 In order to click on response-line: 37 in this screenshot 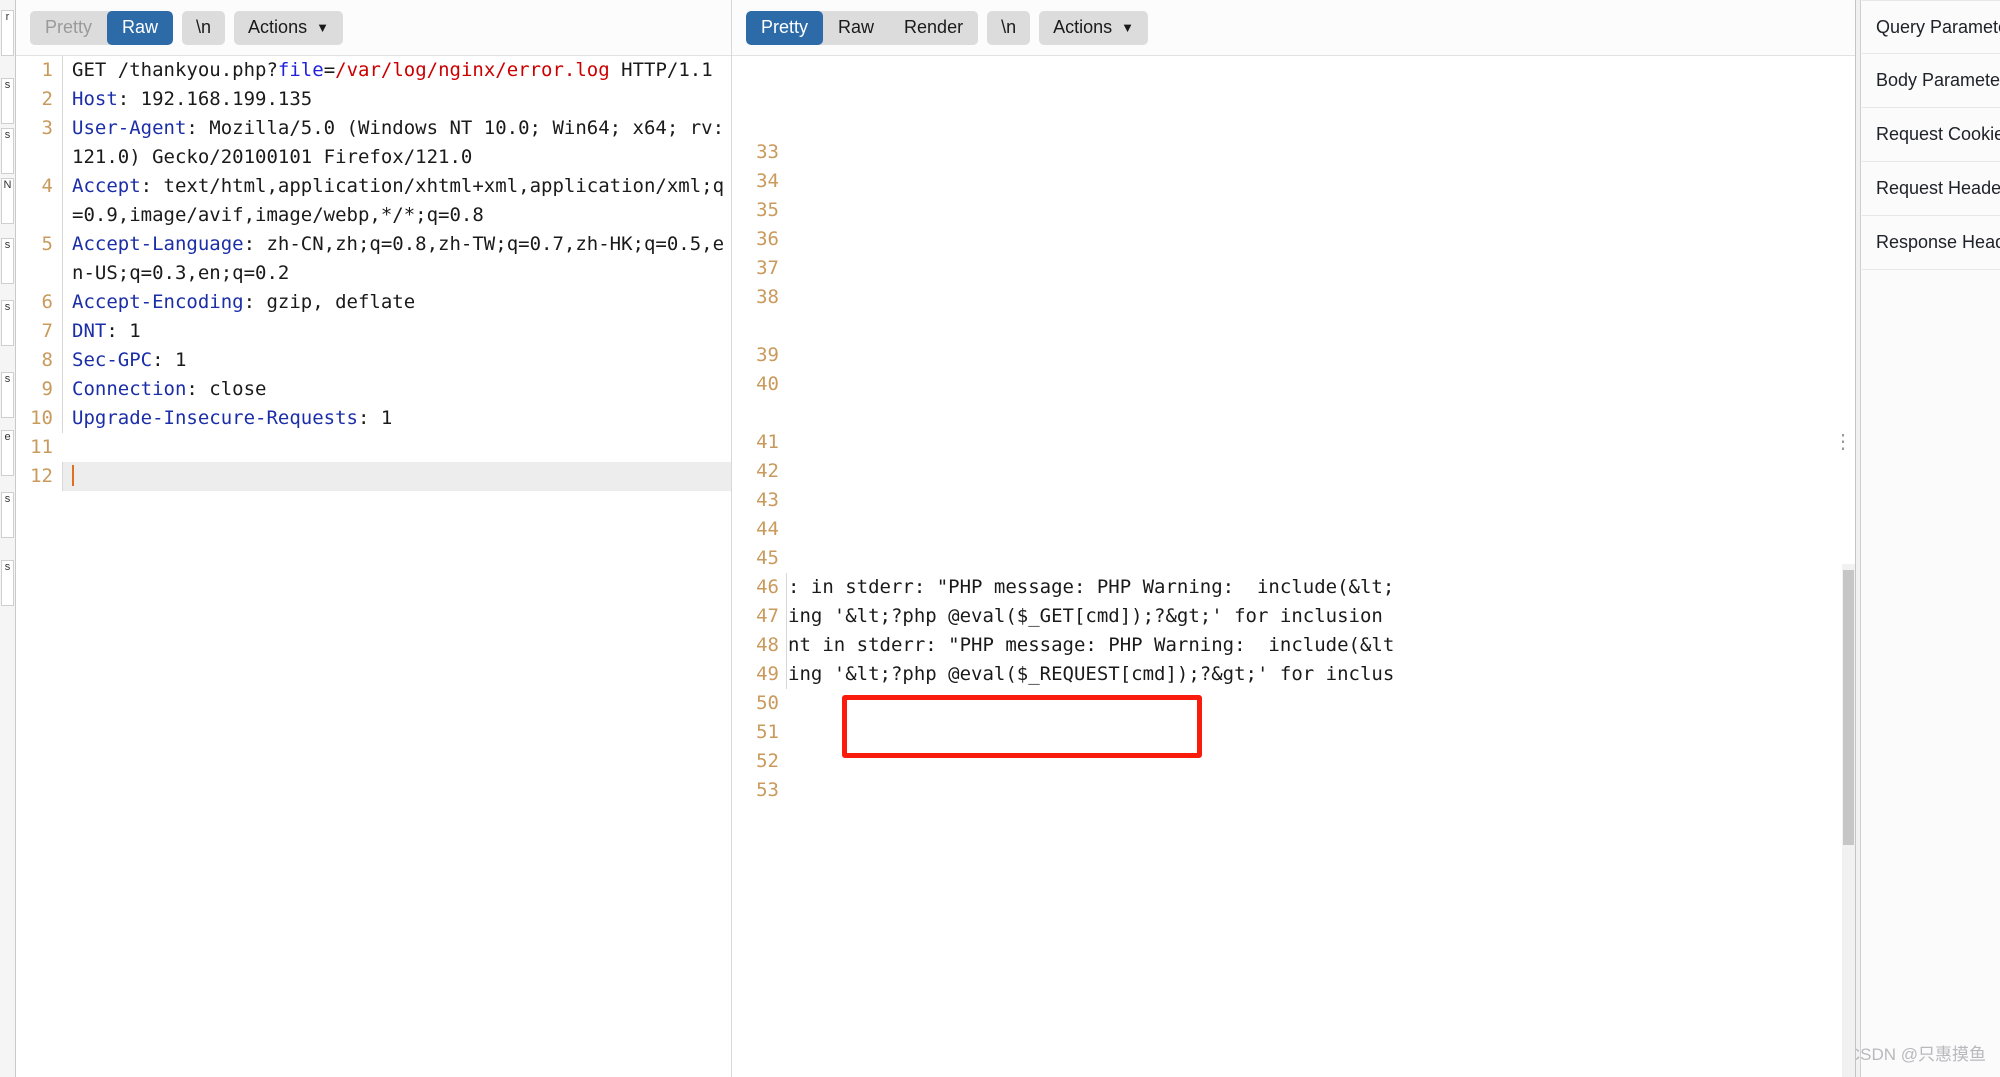, I will do `click(1293, 268)`.